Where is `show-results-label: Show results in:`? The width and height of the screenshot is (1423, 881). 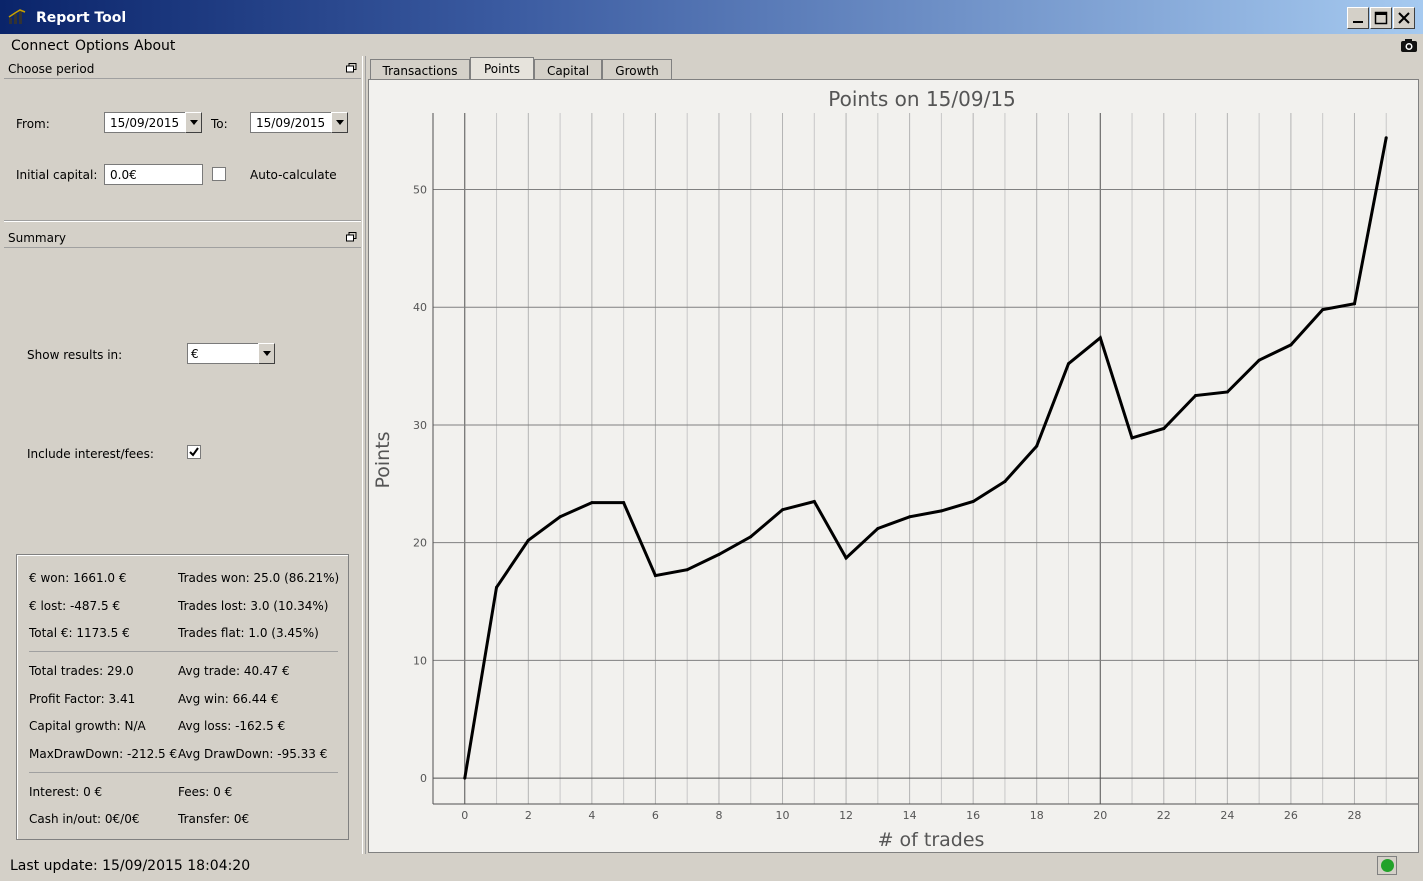
show-results-label: Show results in: is located at coordinates (75, 355).